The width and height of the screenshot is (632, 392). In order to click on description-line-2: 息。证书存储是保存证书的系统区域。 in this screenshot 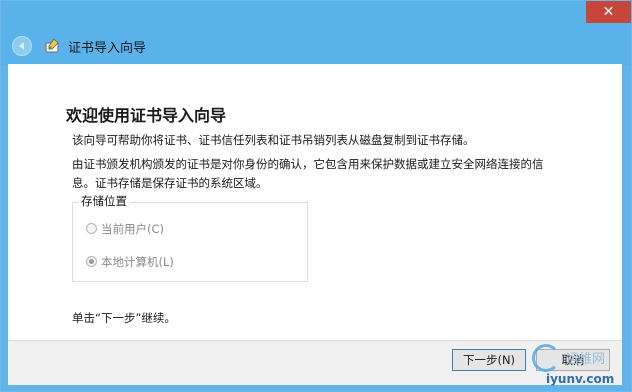, I will do `click(170, 183)`.